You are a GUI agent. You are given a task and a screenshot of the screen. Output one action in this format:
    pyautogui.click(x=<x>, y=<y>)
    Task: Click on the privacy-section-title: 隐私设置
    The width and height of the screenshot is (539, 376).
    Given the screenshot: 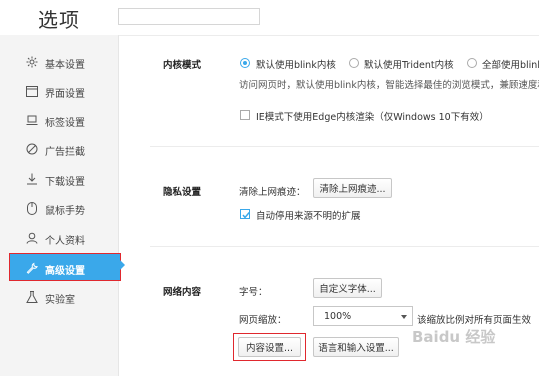 What is the action you would take?
    pyautogui.click(x=182, y=192)
    